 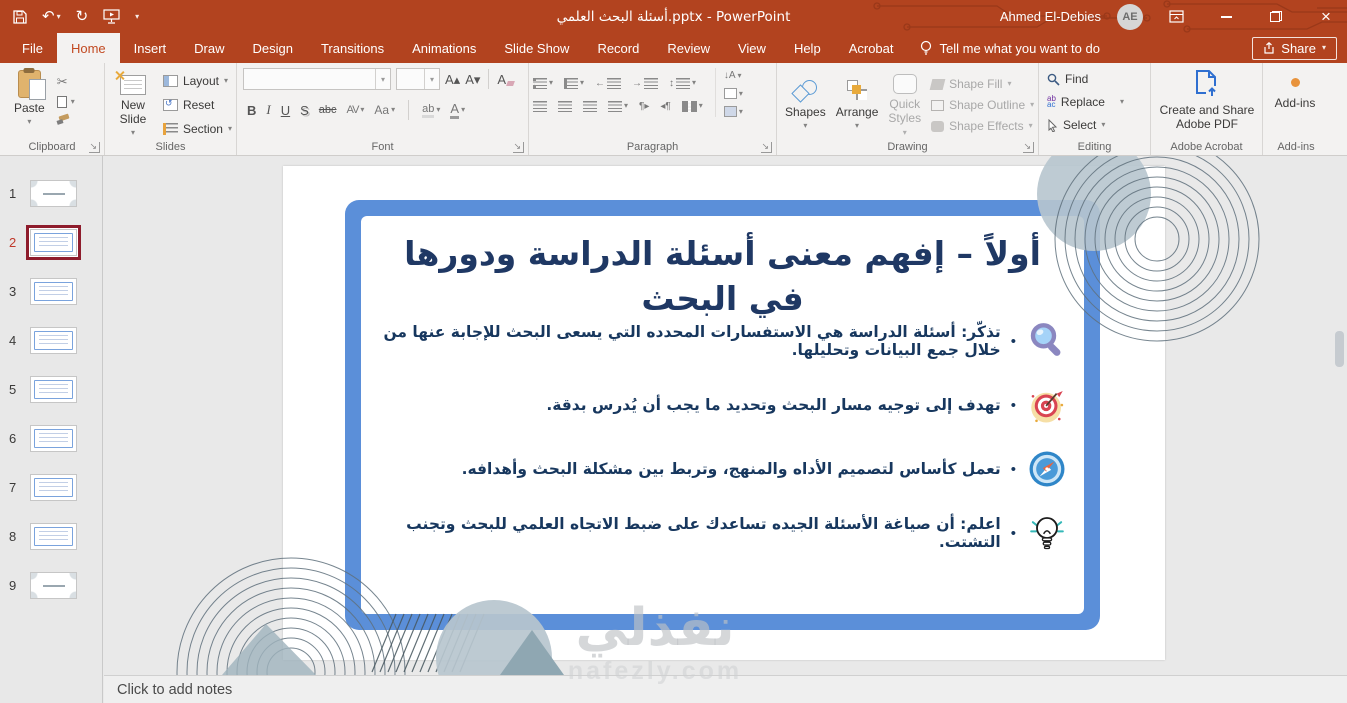 I want to click on slide-1-thumb, so click(x=53, y=193).